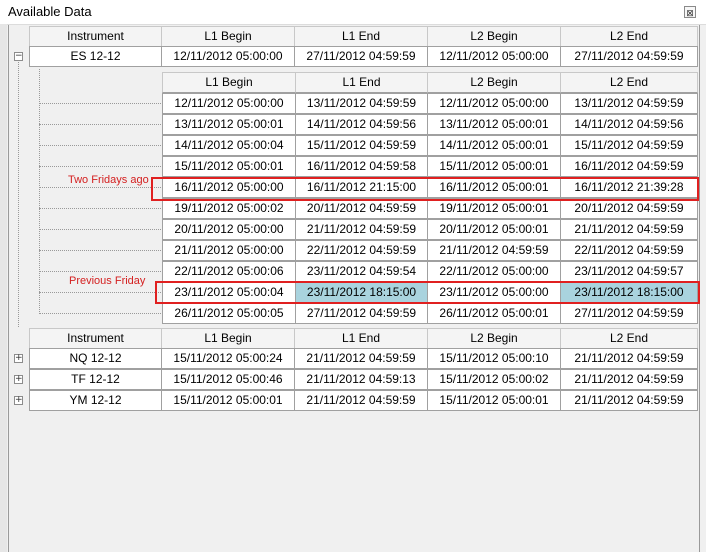 Image resolution: width=706 pixels, height=552 pixels. Describe the element at coordinates (229, 208) in the screenshot. I see `table-cell: 19/11/2012 05:00:02` at that location.